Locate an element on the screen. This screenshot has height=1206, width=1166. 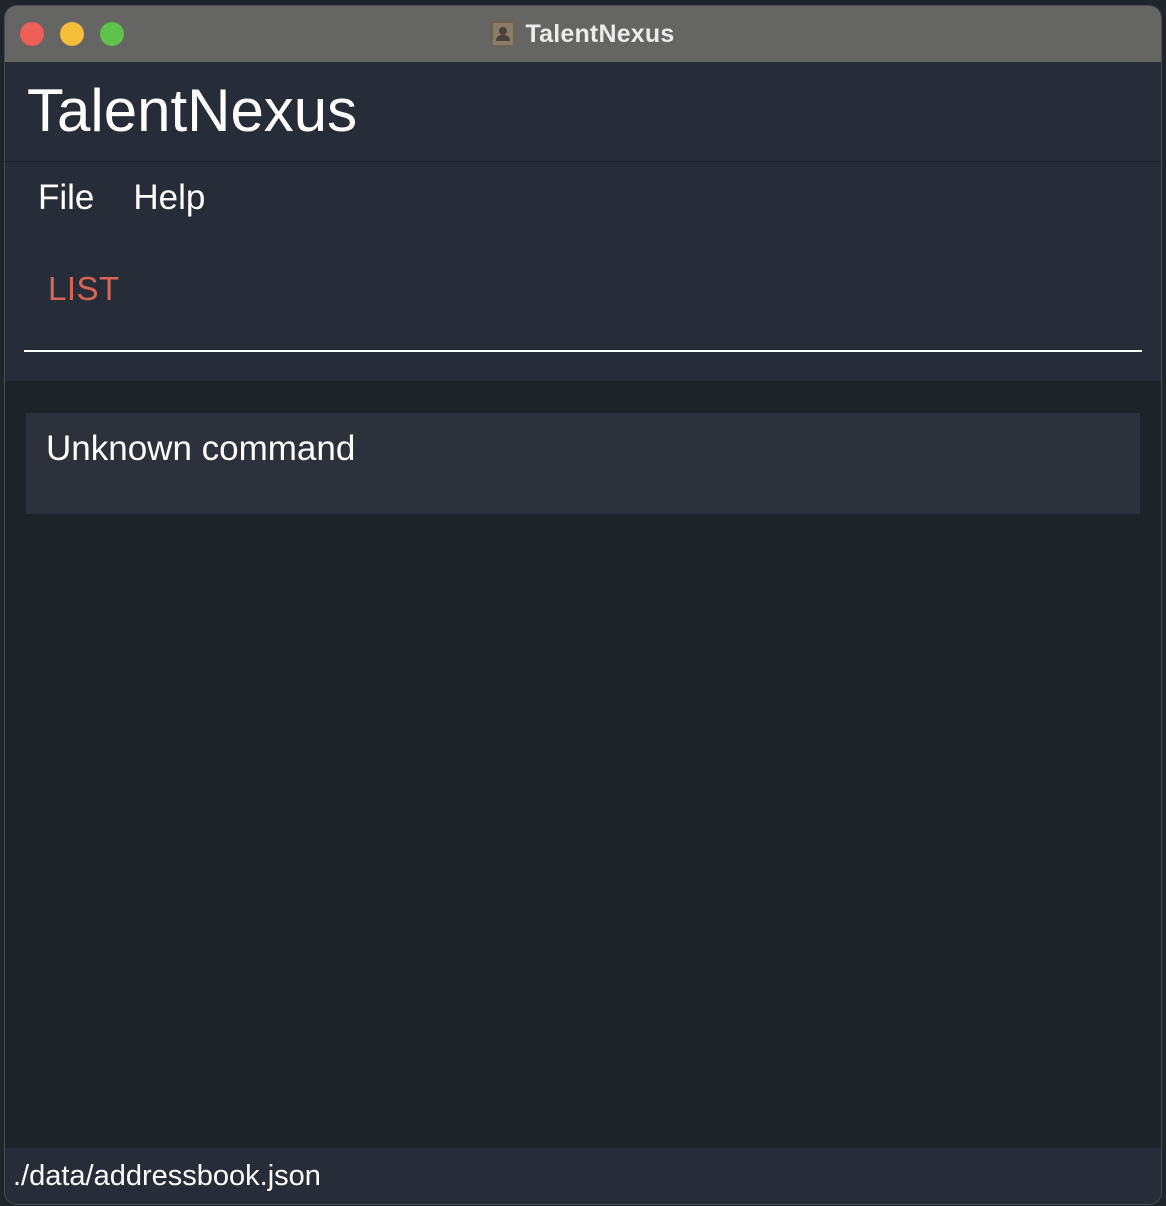
window-title-group: TalentNexus is located at coordinates (583, 34).